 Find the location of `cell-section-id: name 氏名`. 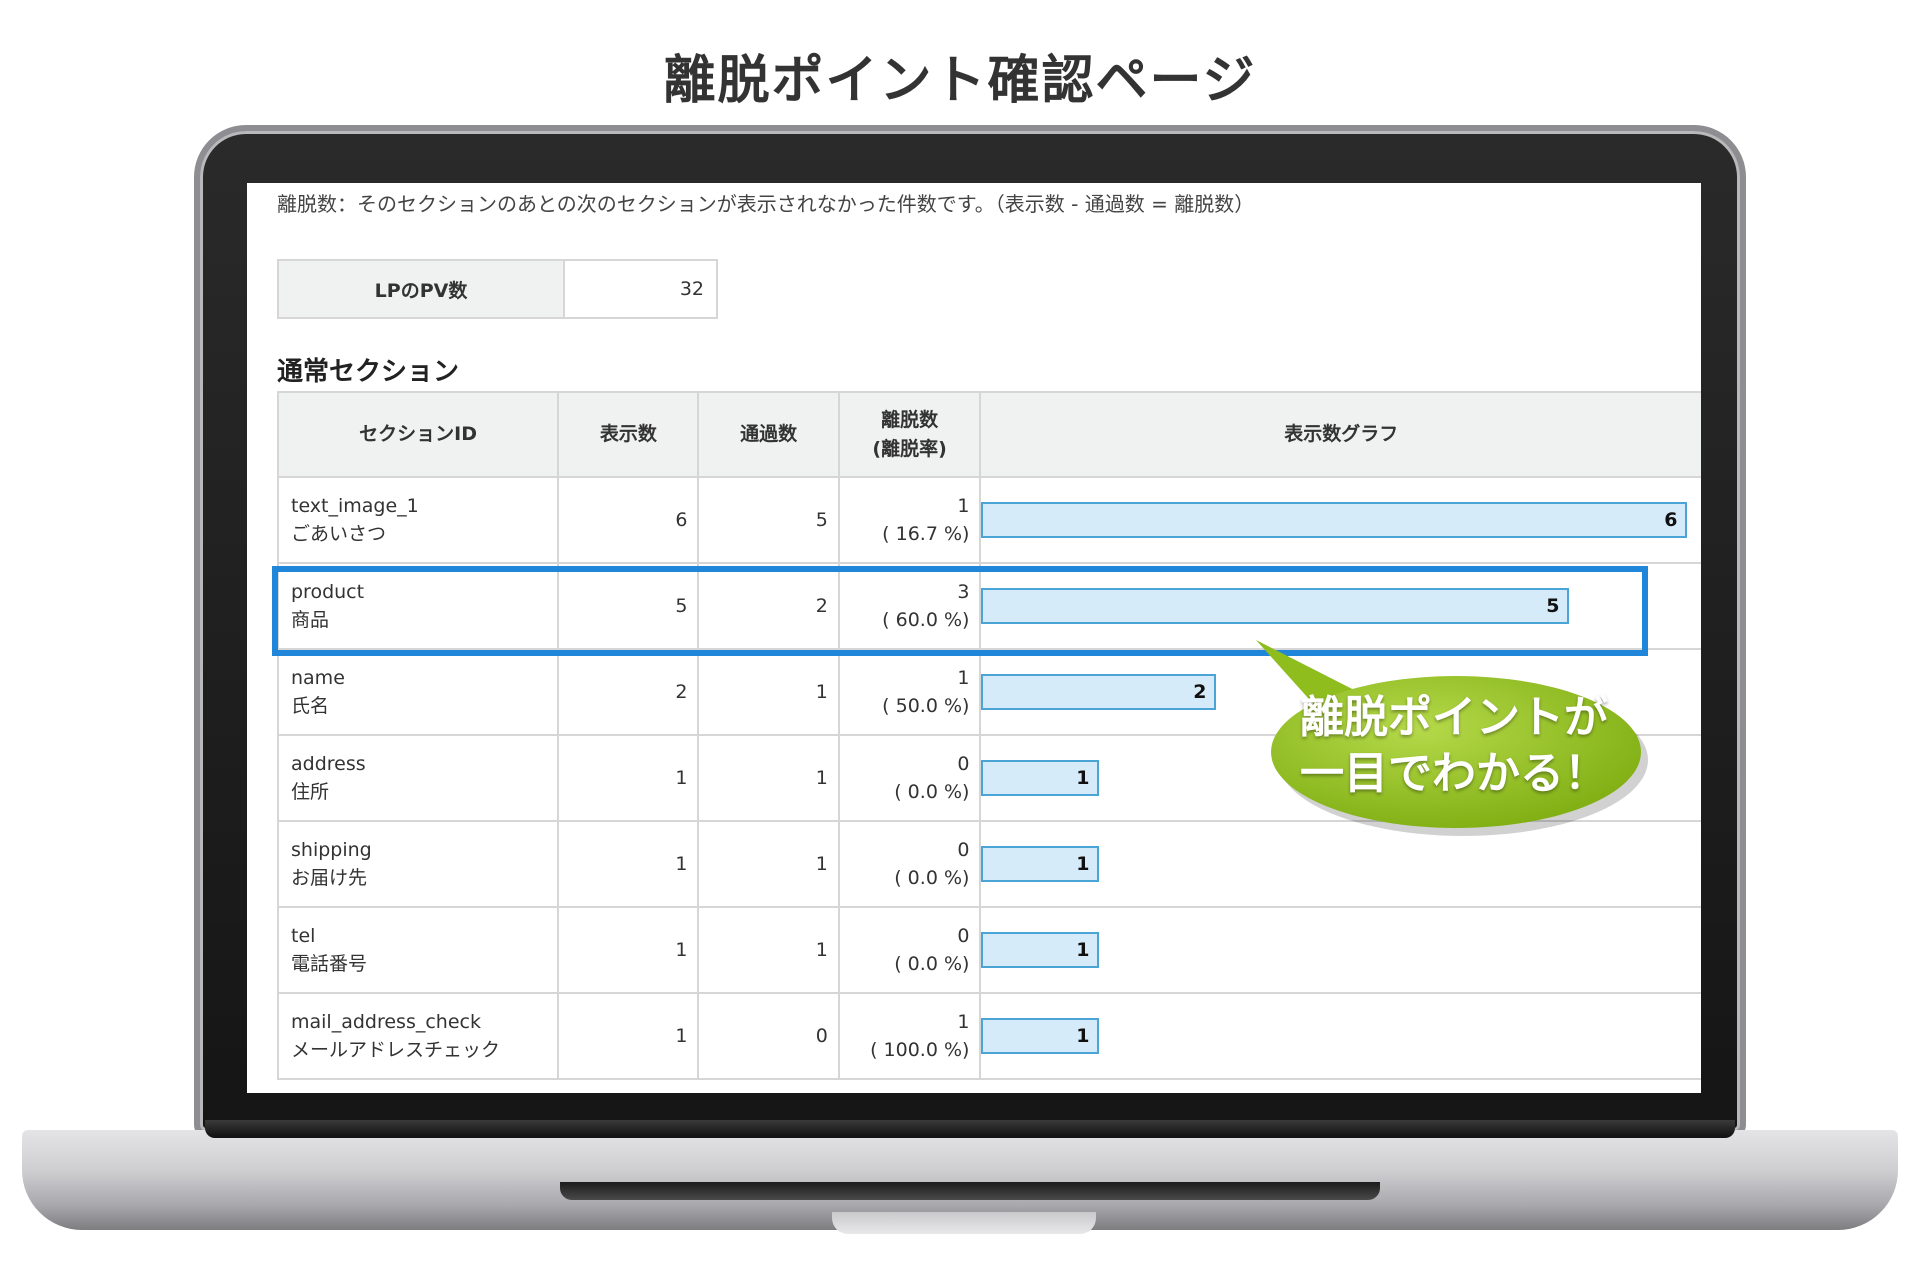

cell-section-id: name 氏名 is located at coordinates (418, 692).